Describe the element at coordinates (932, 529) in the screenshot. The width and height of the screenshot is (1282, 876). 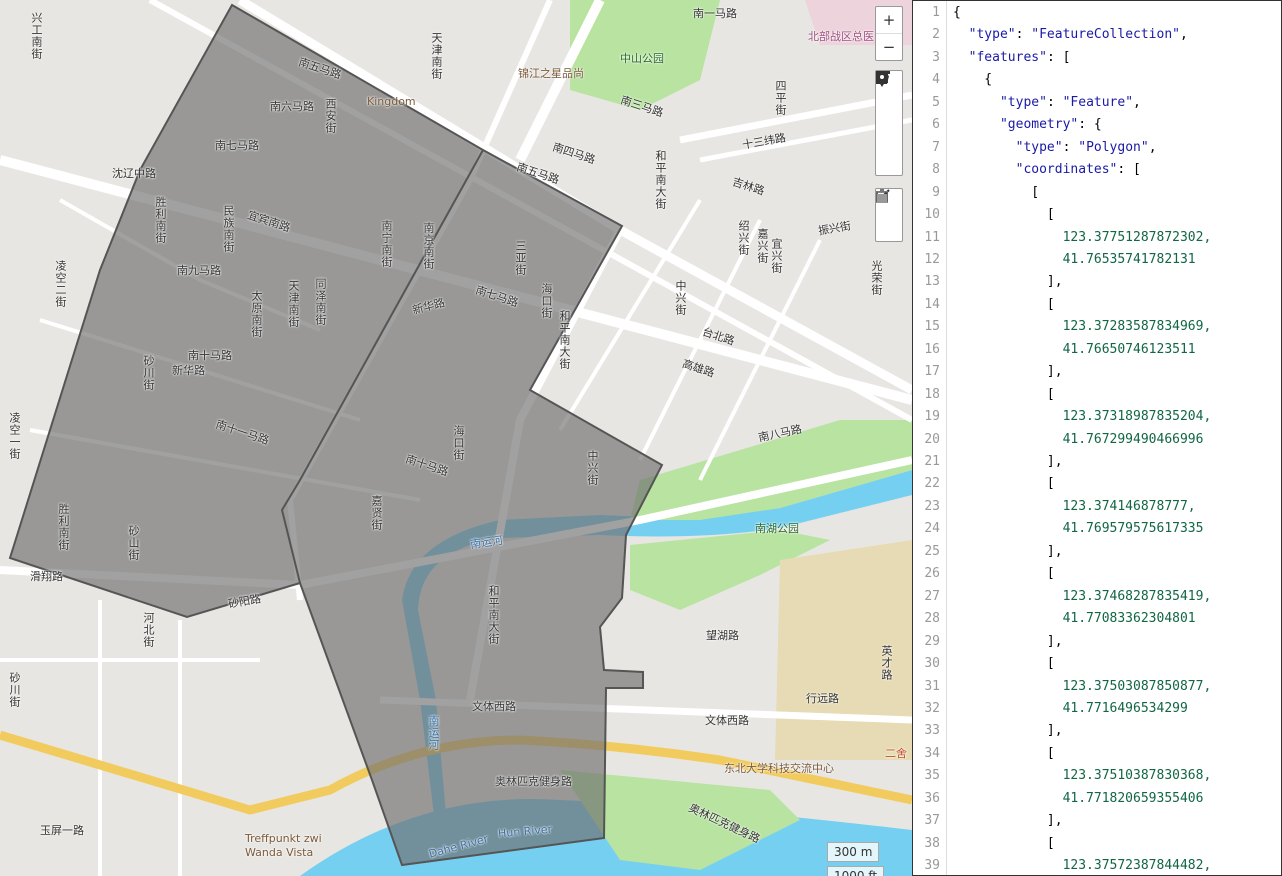
I see `line-number: 24` at that location.